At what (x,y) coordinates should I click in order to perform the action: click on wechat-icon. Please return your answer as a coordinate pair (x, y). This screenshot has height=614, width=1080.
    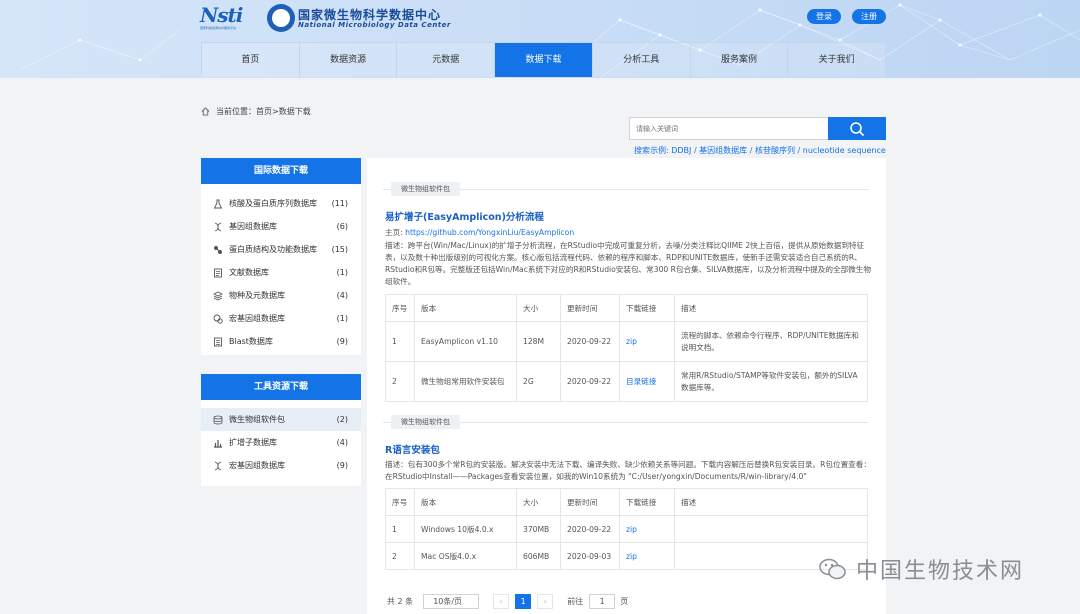
    Looking at the image, I should click on (832, 569).